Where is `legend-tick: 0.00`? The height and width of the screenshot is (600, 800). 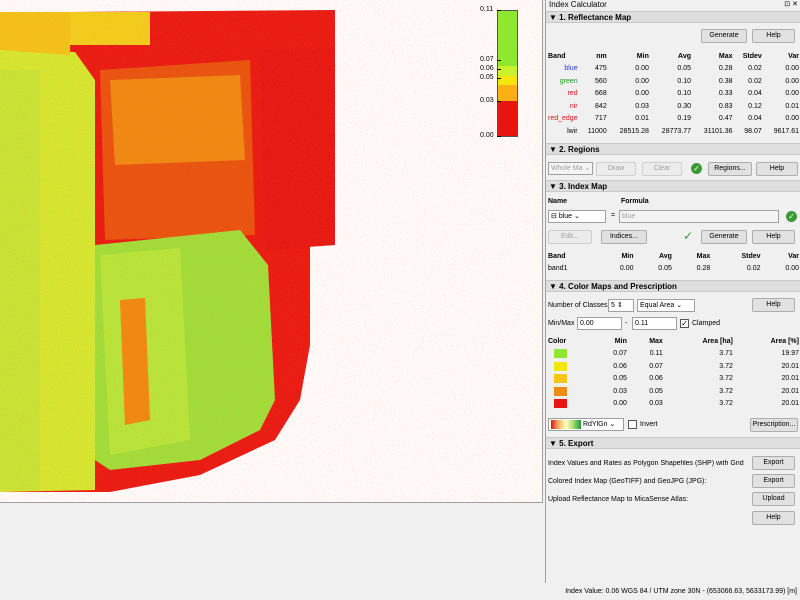
legend-tick: 0.00 is located at coordinates (490, 135).